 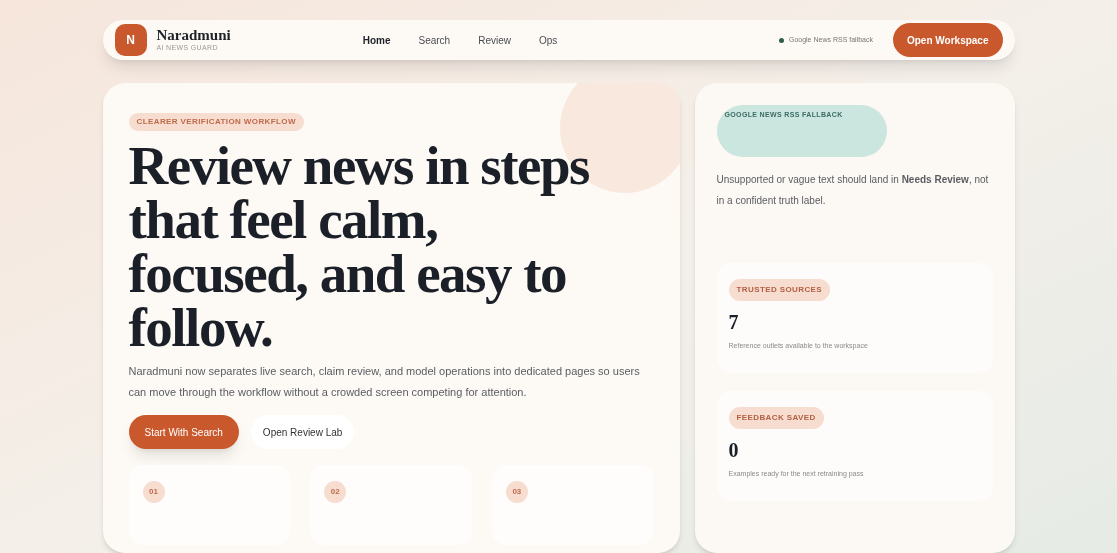 What do you see at coordinates (434, 40) in the screenshot?
I see `nav-link: Search` at bounding box center [434, 40].